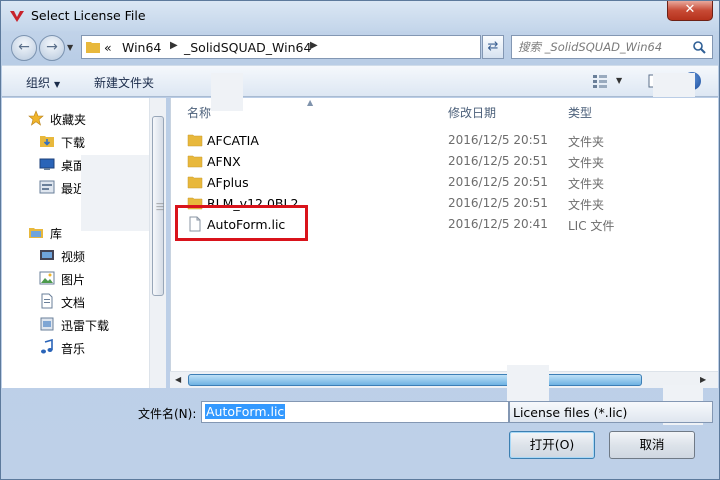 Image resolution: width=720 pixels, height=480 pixels. Describe the element at coordinates (73, 143) in the screenshot. I see `nav-label: 下载` at that location.